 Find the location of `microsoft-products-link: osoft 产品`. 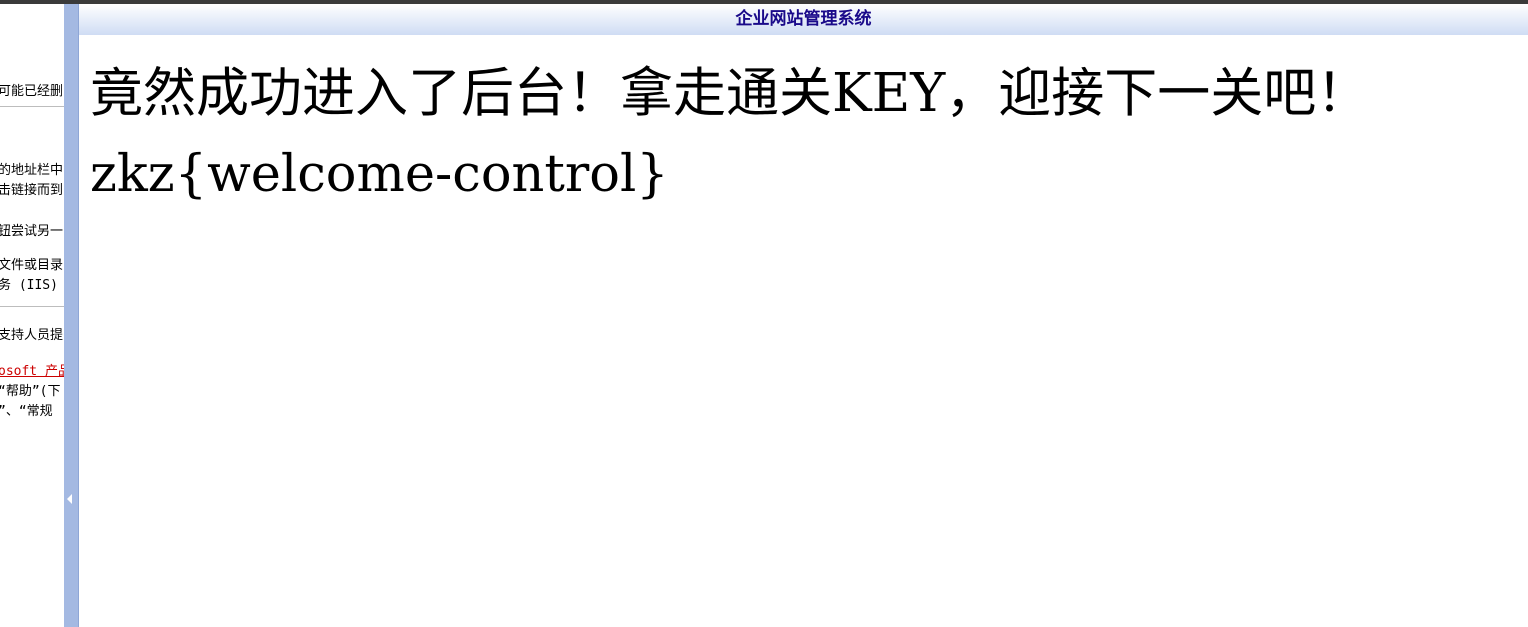

microsoft-products-link: osoft 产品 is located at coordinates (32, 369).